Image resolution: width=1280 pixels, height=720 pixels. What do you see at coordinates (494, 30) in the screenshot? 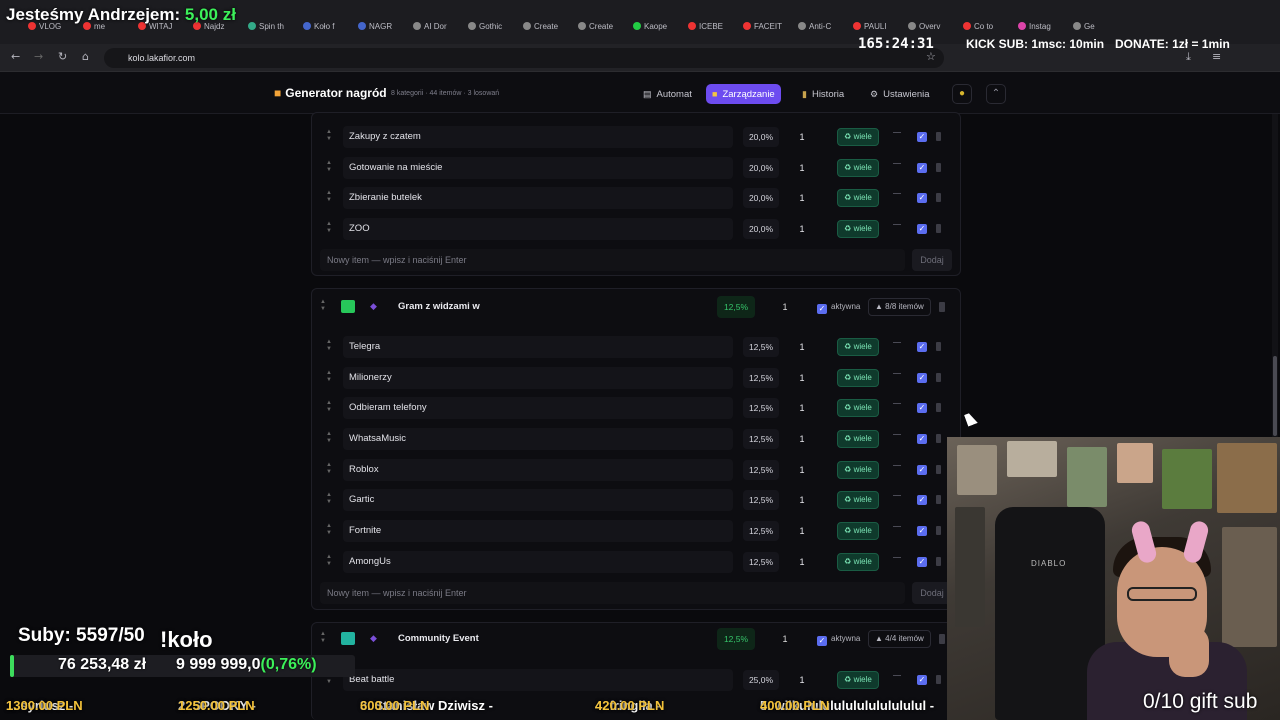
I see `browser-tab: Gothic` at bounding box center [494, 30].